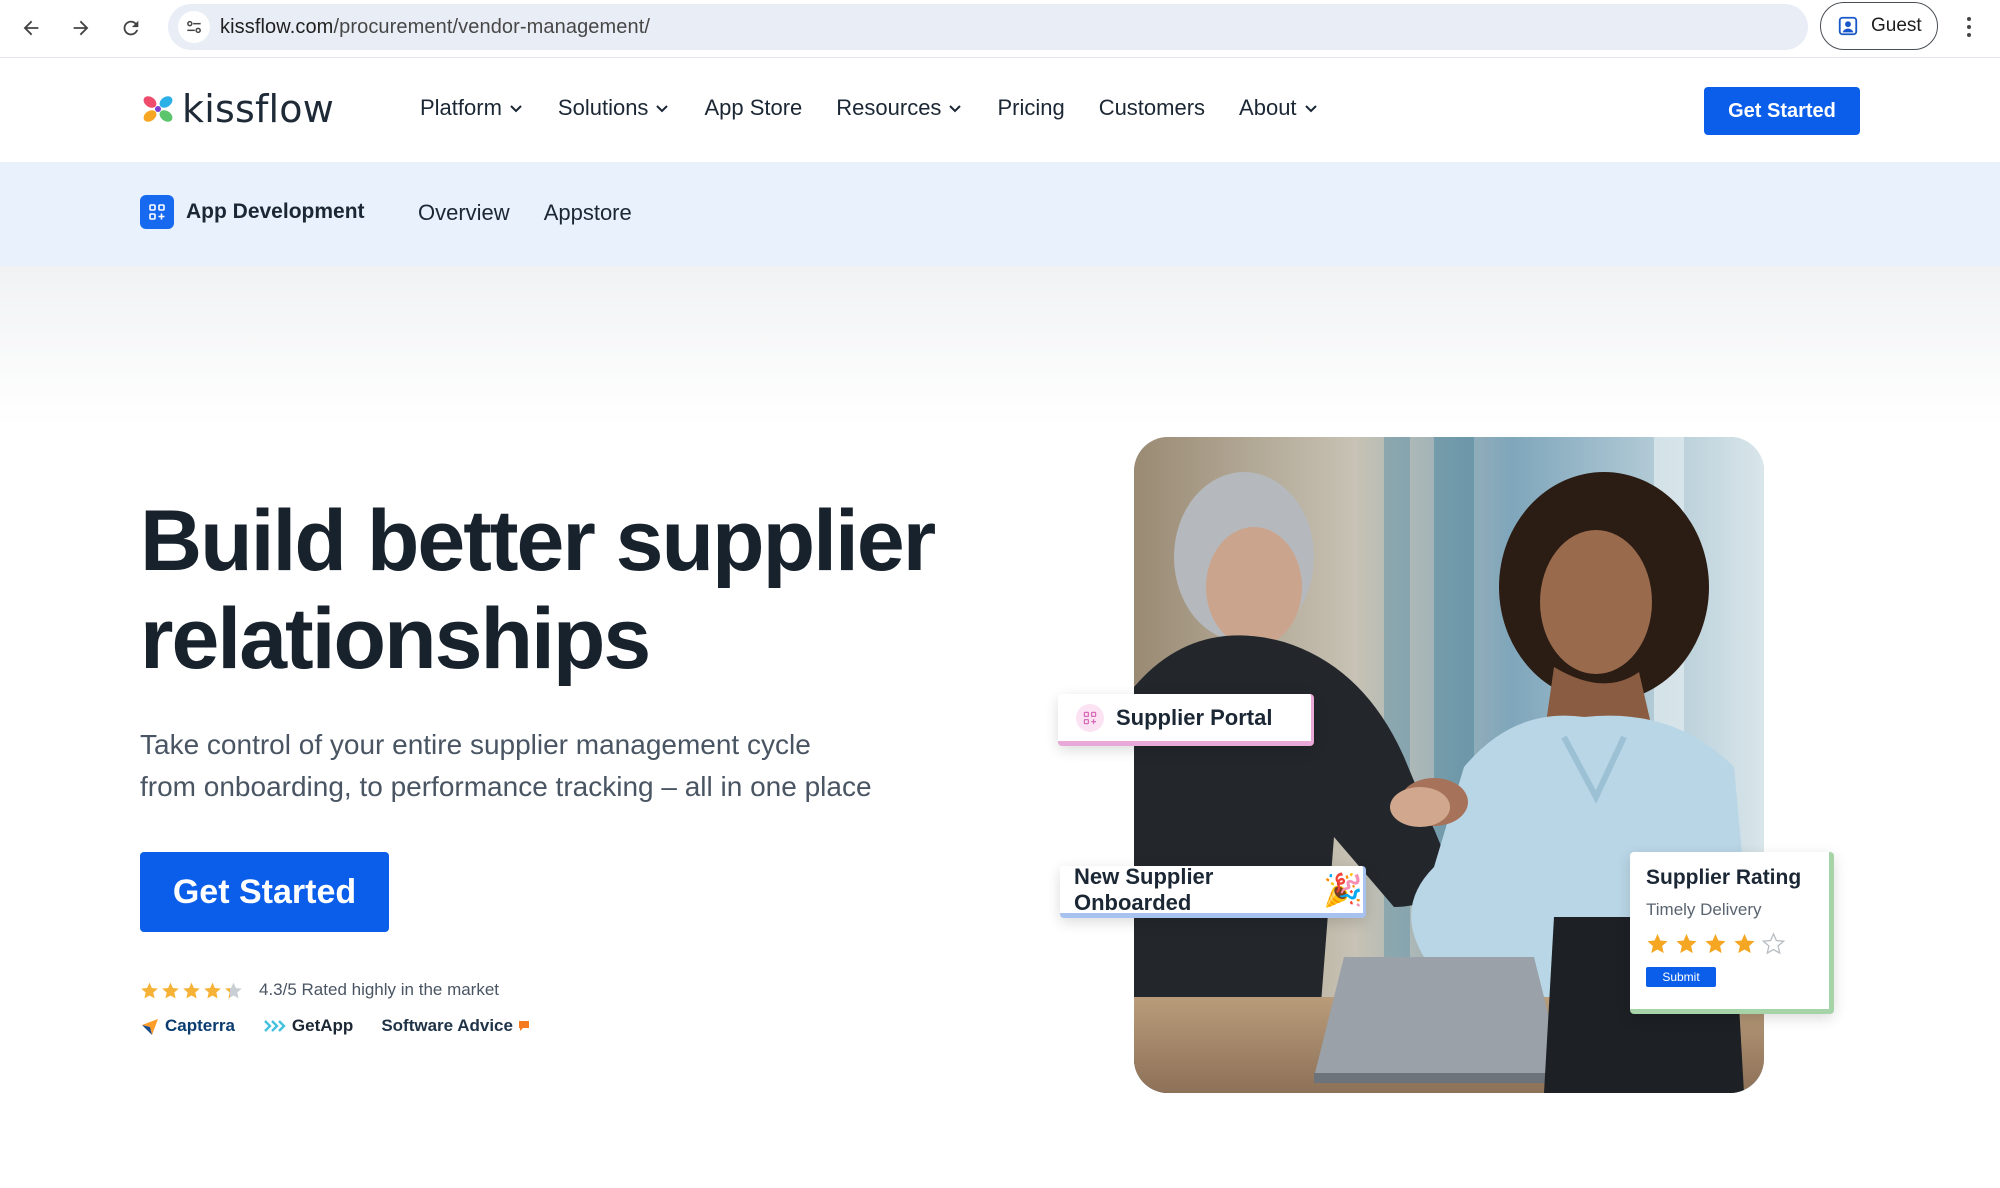  What do you see at coordinates (1343, 889) in the screenshot?
I see `party-popper-icon: 🎉` at bounding box center [1343, 889].